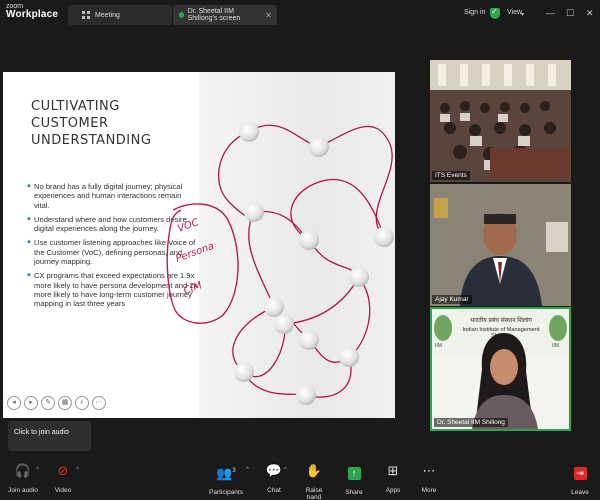 The width and height of the screenshot is (600, 500). Describe the element at coordinates (214, 15) in the screenshot. I see `tab-screen-label: Dr. Sheetal IIM Shillong's screen` at that location.